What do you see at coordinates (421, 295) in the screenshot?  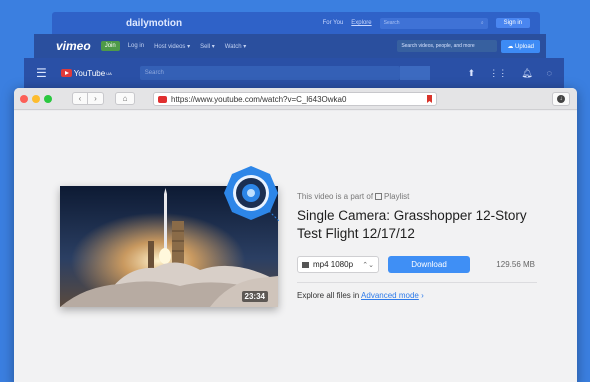 I see `chevron-right-small-icon: ›` at bounding box center [421, 295].